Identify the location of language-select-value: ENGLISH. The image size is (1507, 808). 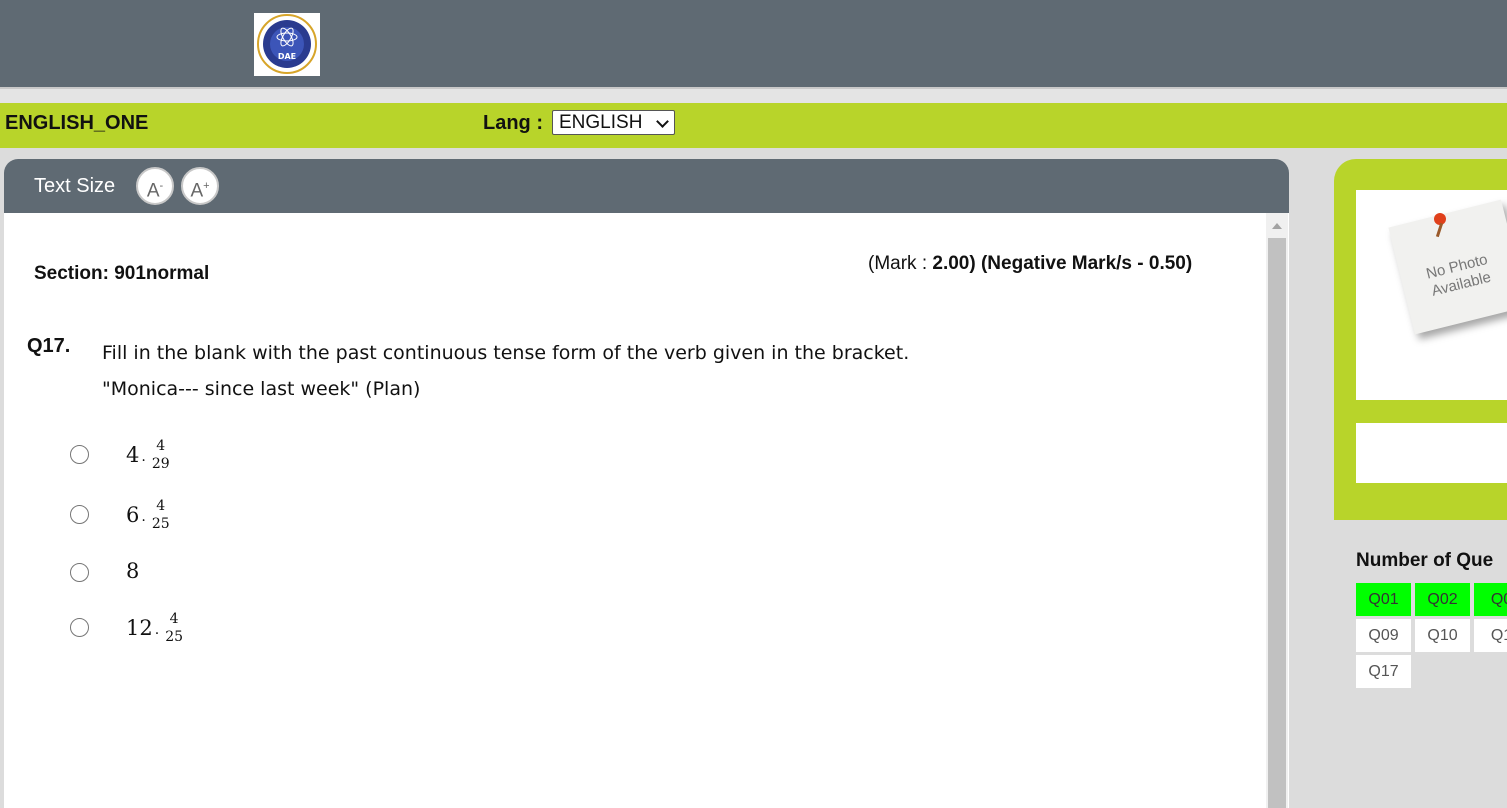
(601, 122).